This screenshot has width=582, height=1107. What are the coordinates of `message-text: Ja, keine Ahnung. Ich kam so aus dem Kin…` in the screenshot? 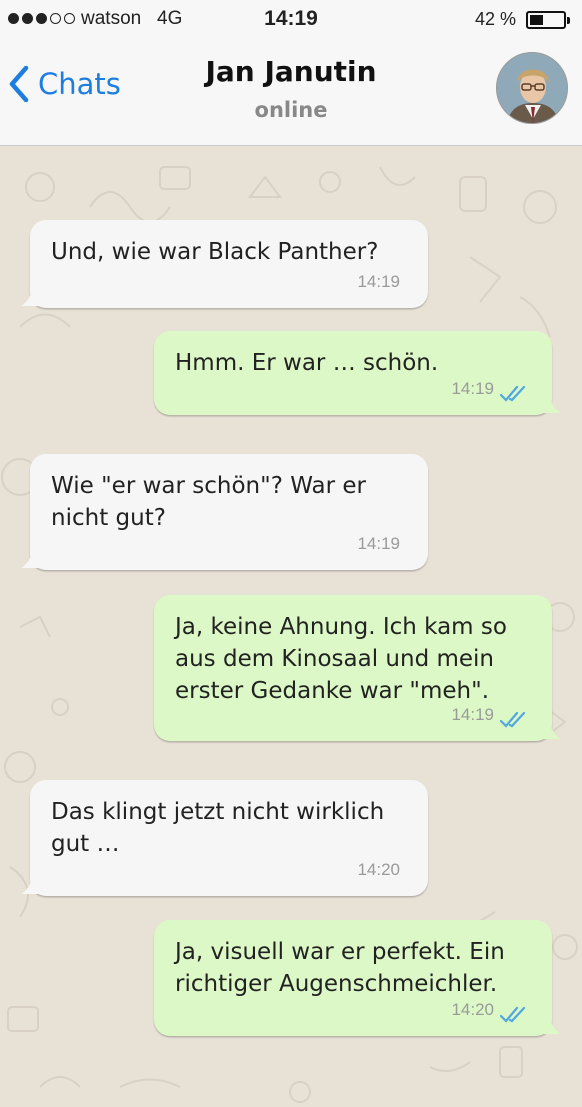 It's located at (341, 659).